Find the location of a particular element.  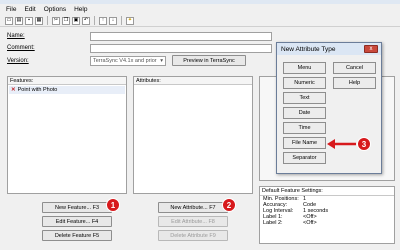

edit-feature-button: Edit Feature... F4 is located at coordinates (77, 221).